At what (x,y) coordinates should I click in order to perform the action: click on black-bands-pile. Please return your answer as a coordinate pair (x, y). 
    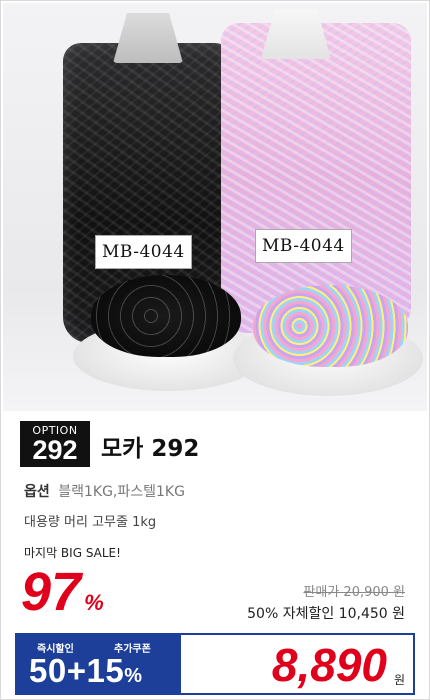
    Looking at the image, I should click on (166, 316).